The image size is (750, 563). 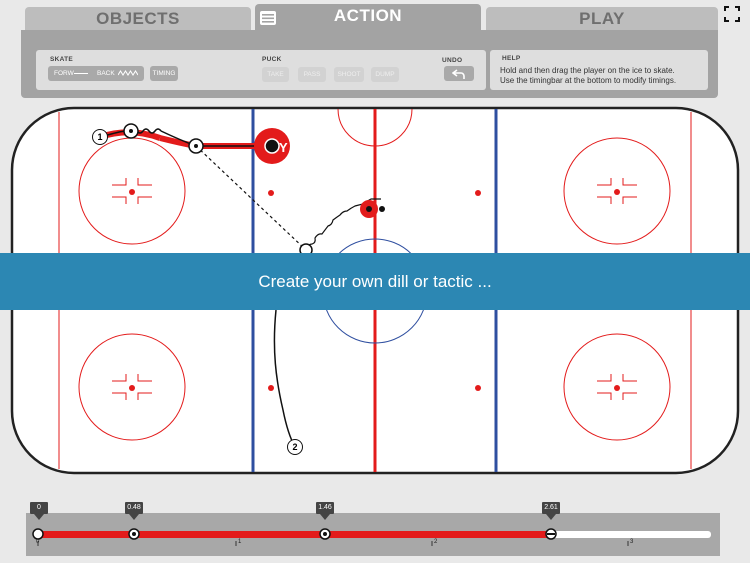 What do you see at coordinates (240, 542) in the screenshot?
I see `tick-1: 1` at bounding box center [240, 542].